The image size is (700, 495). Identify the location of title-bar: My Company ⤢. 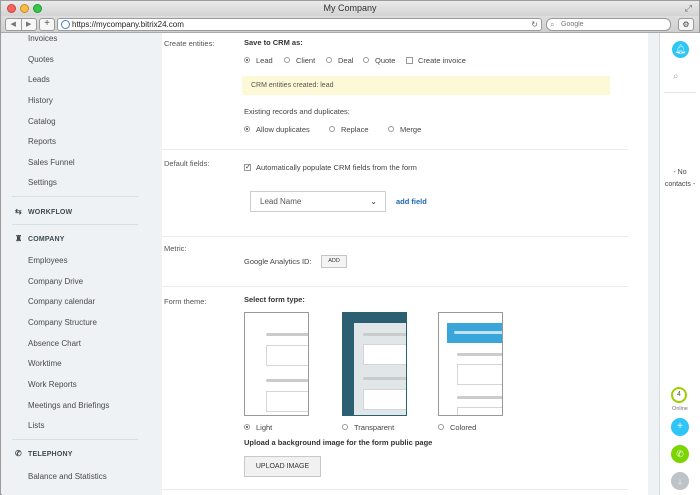
(350, 9).